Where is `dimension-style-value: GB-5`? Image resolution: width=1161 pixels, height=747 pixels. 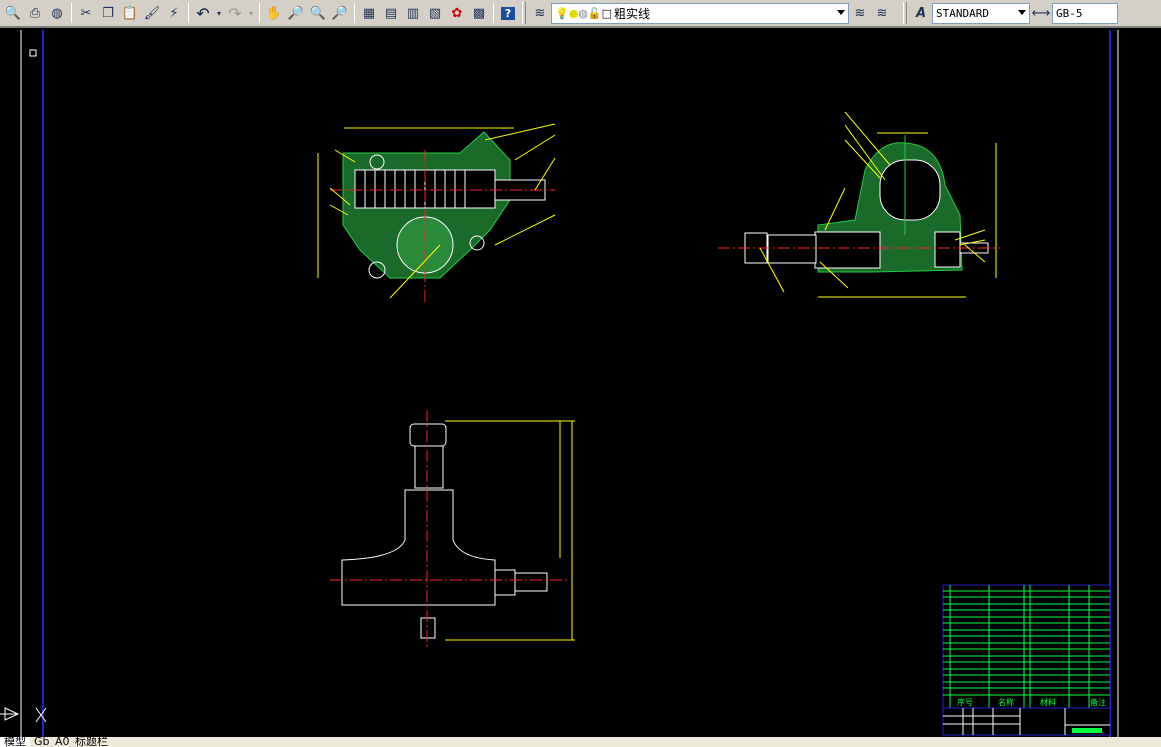
dimension-style-value: GB-5 is located at coordinates (1069, 13).